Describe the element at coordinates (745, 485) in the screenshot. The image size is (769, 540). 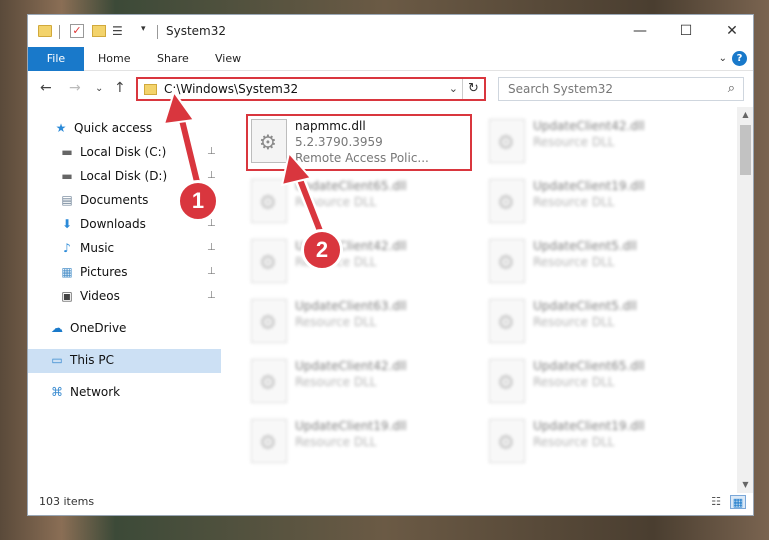
I see `scroll-down-icon: ▼` at that location.